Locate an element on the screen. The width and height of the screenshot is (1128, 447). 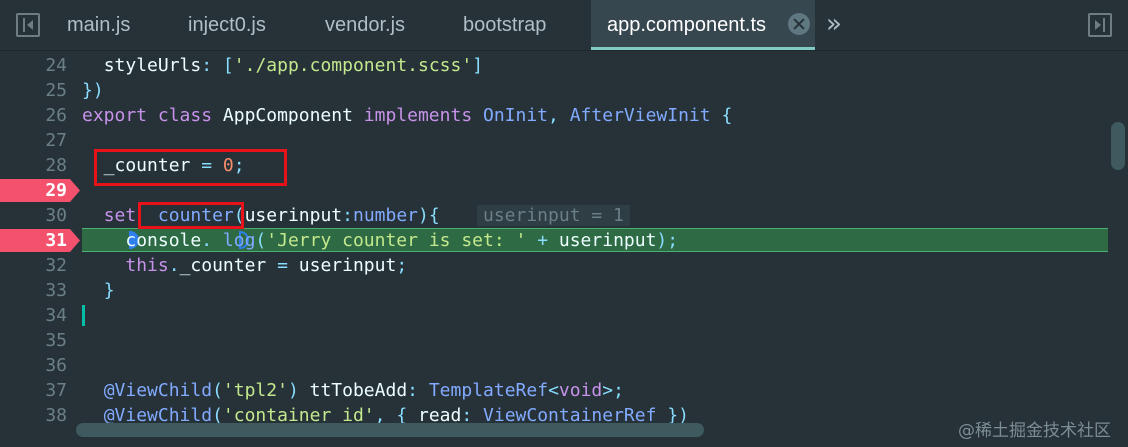
annotation-box-counter-field is located at coordinates (190, 167).